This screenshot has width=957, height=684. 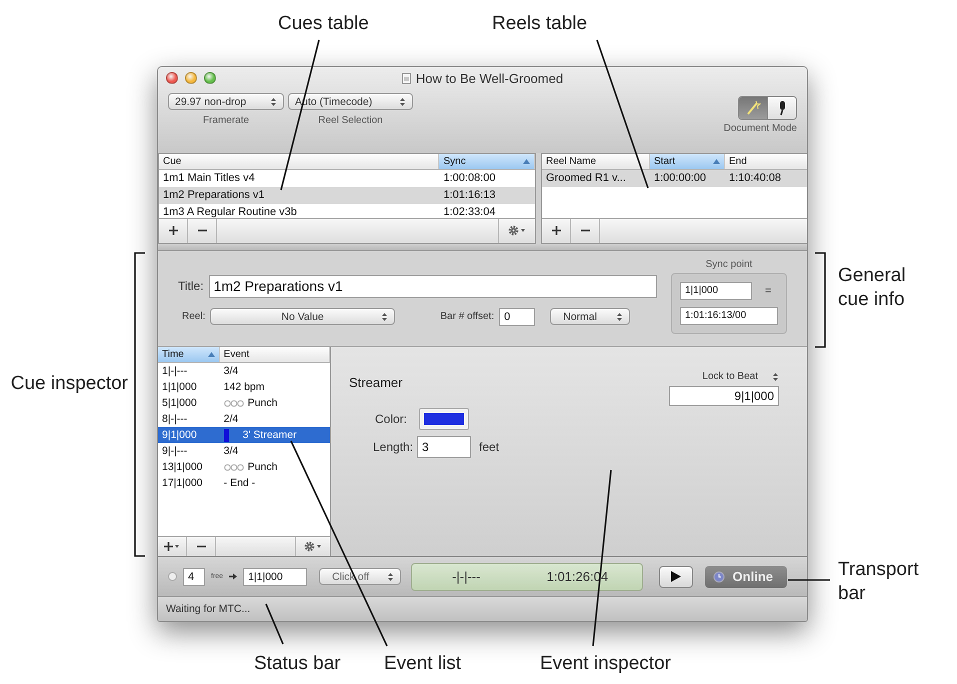 What do you see at coordinates (590, 317) in the screenshot?
I see `mode-dropdown: Normal` at bounding box center [590, 317].